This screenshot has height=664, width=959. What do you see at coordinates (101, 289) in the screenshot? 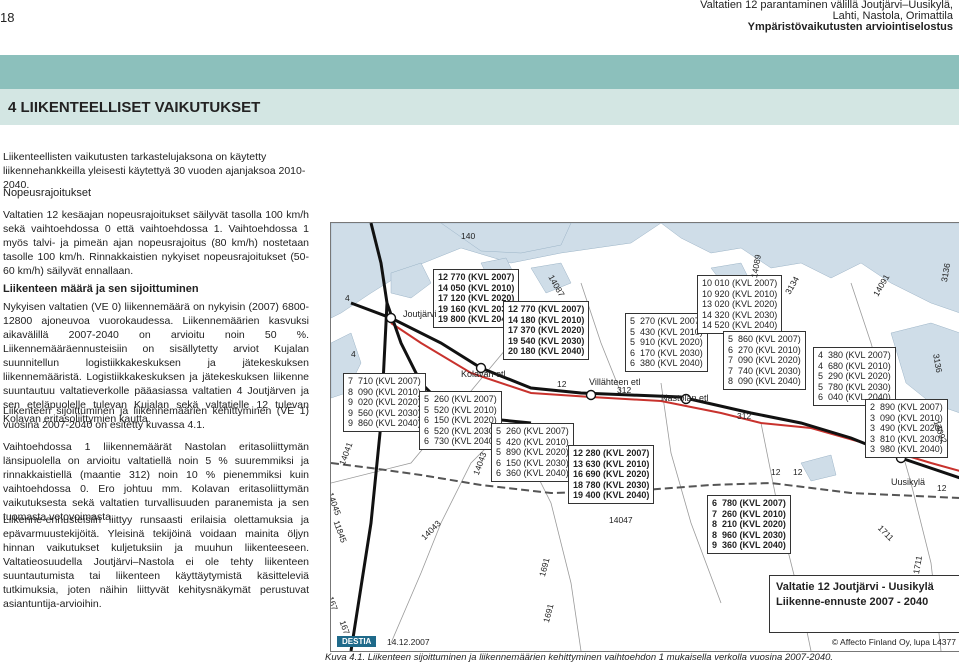
I see `heading-traffic-volume: Liikenteen määrä ja sen sijoittuminen` at bounding box center [101, 289].